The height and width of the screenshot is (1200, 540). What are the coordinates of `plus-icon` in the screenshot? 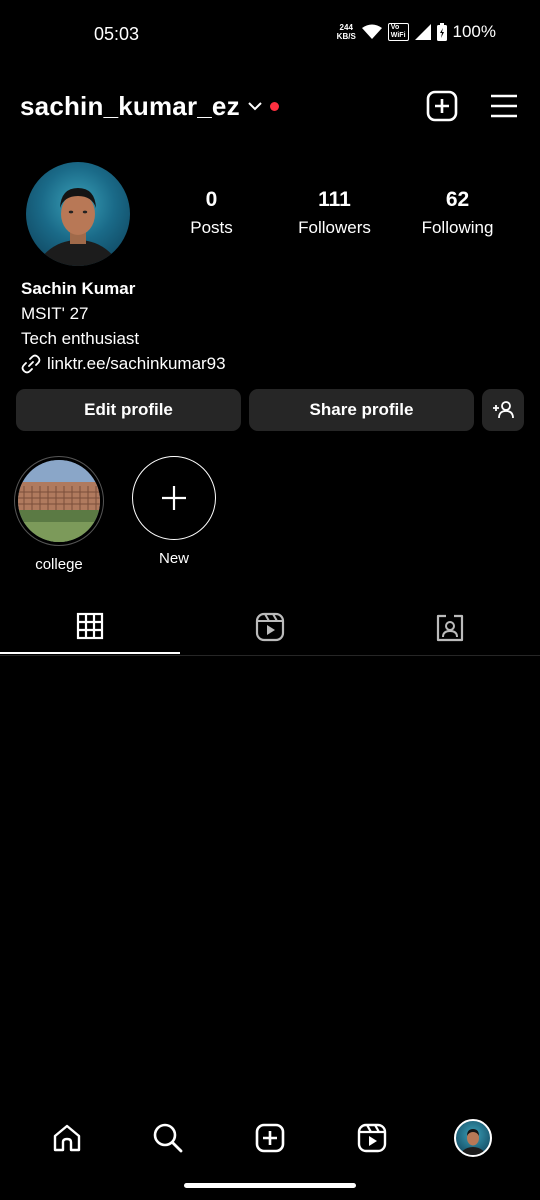 It's located at (174, 498).